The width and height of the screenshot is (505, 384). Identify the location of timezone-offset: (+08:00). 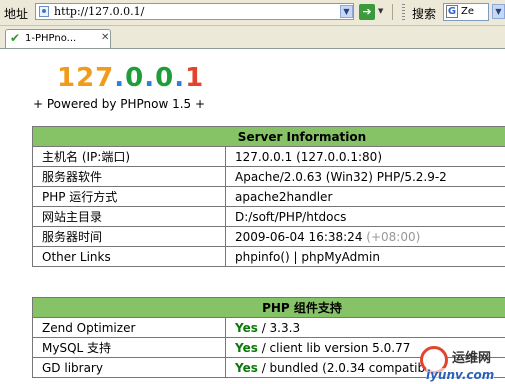
(393, 236).